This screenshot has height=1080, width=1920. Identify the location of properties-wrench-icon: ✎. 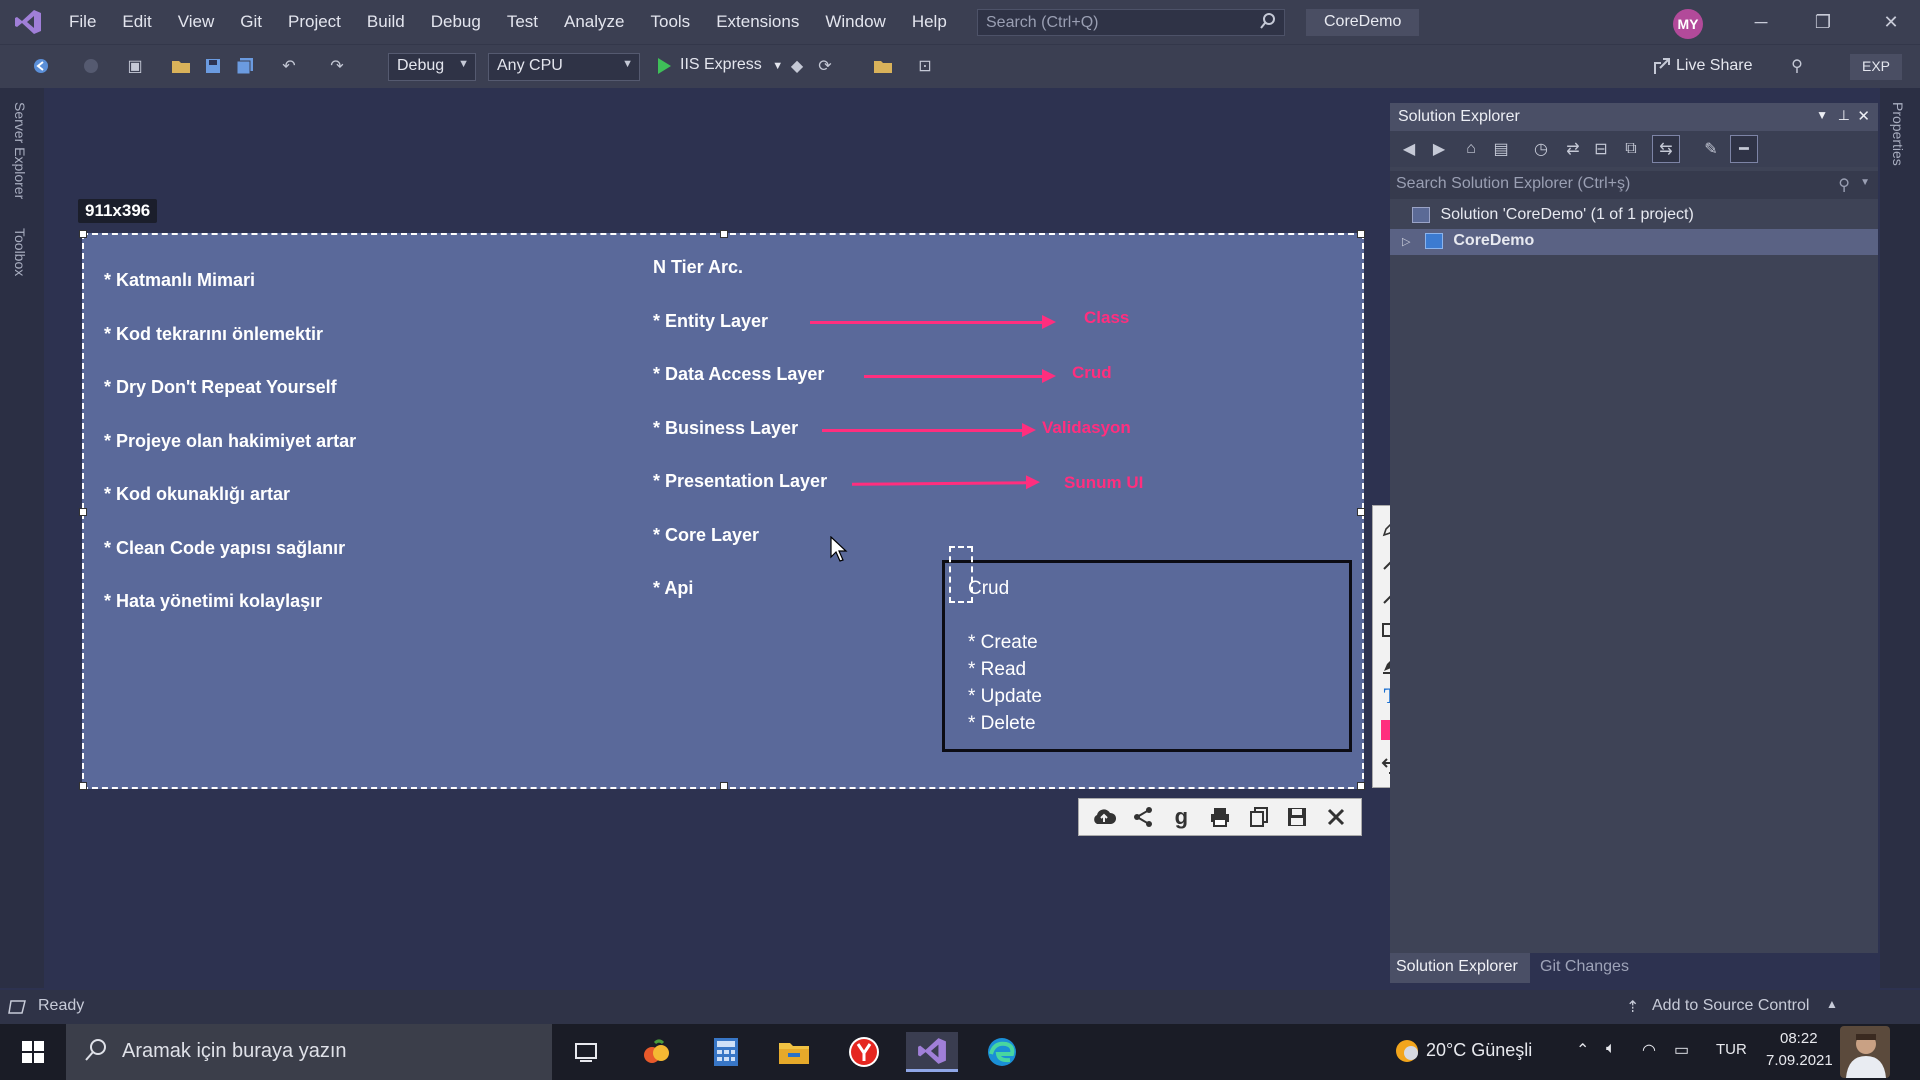
(1711, 149).